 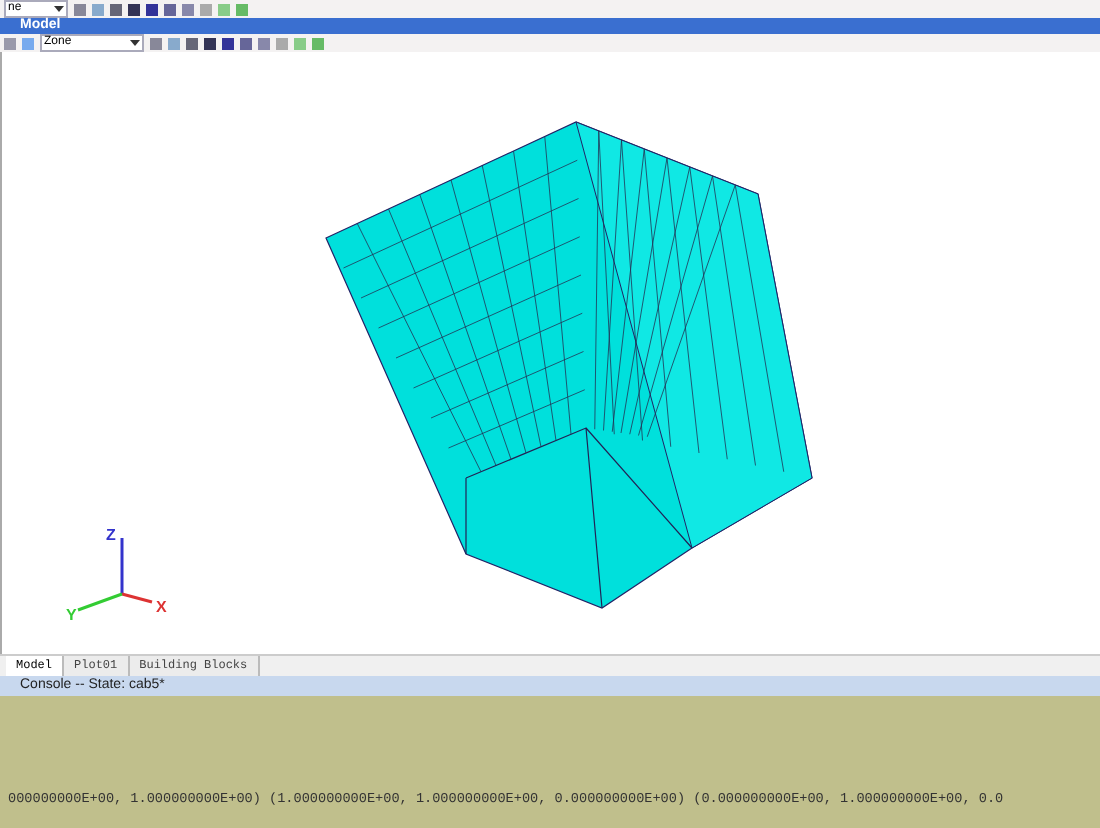 What do you see at coordinates (161, 607) in the screenshot?
I see `axis-label: X` at bounding box center [161, 607].